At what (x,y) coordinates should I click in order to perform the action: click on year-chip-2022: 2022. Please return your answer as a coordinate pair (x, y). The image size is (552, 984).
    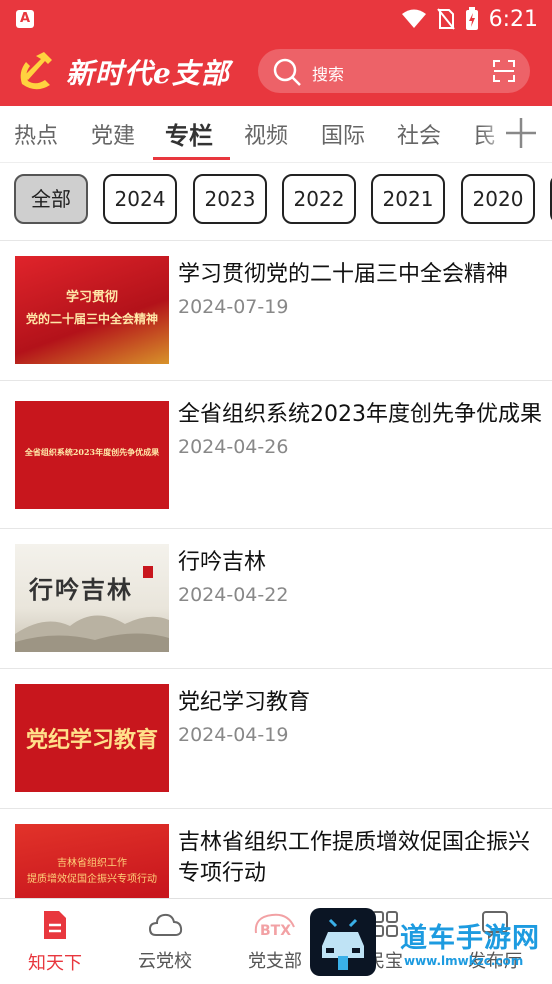
    Looking at the image, I should click on (319, 199).